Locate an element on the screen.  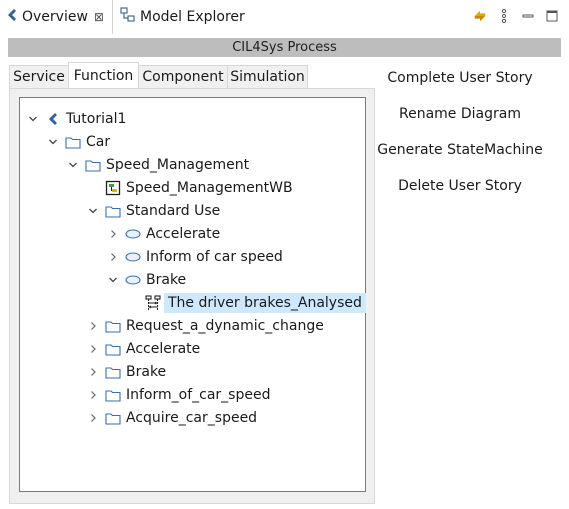
process-title: CIL4Sys Process is located at coordinates (284, 47).